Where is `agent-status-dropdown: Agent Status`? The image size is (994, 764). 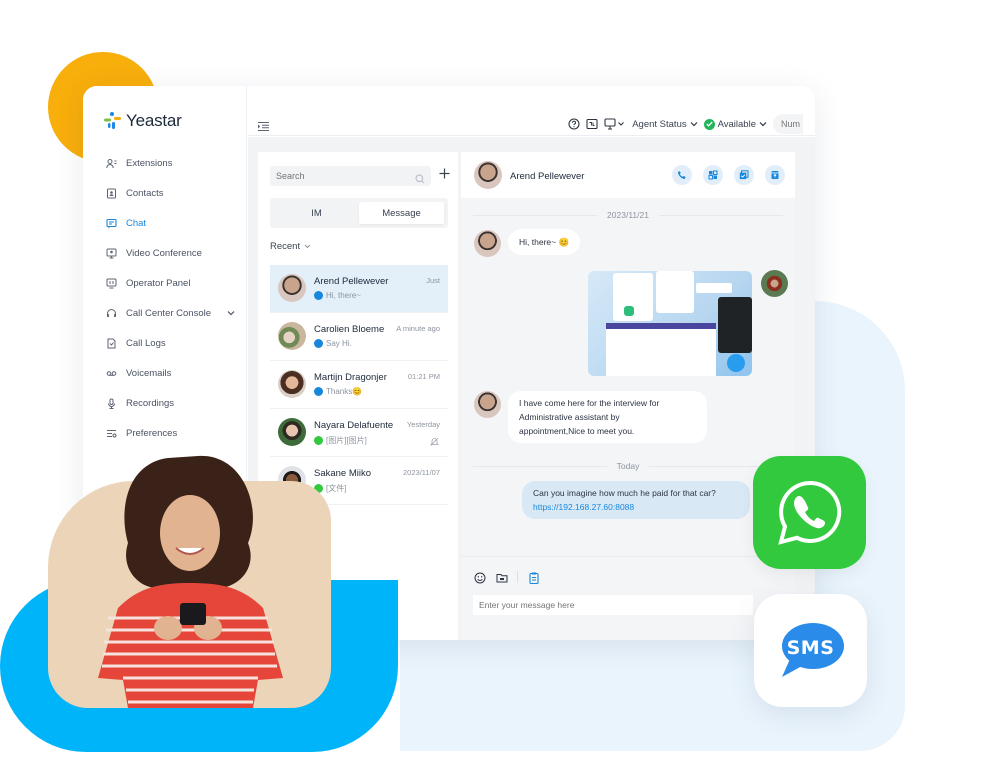 agent-status-dropdown: Agent Status is located at coordinates (665, 124).